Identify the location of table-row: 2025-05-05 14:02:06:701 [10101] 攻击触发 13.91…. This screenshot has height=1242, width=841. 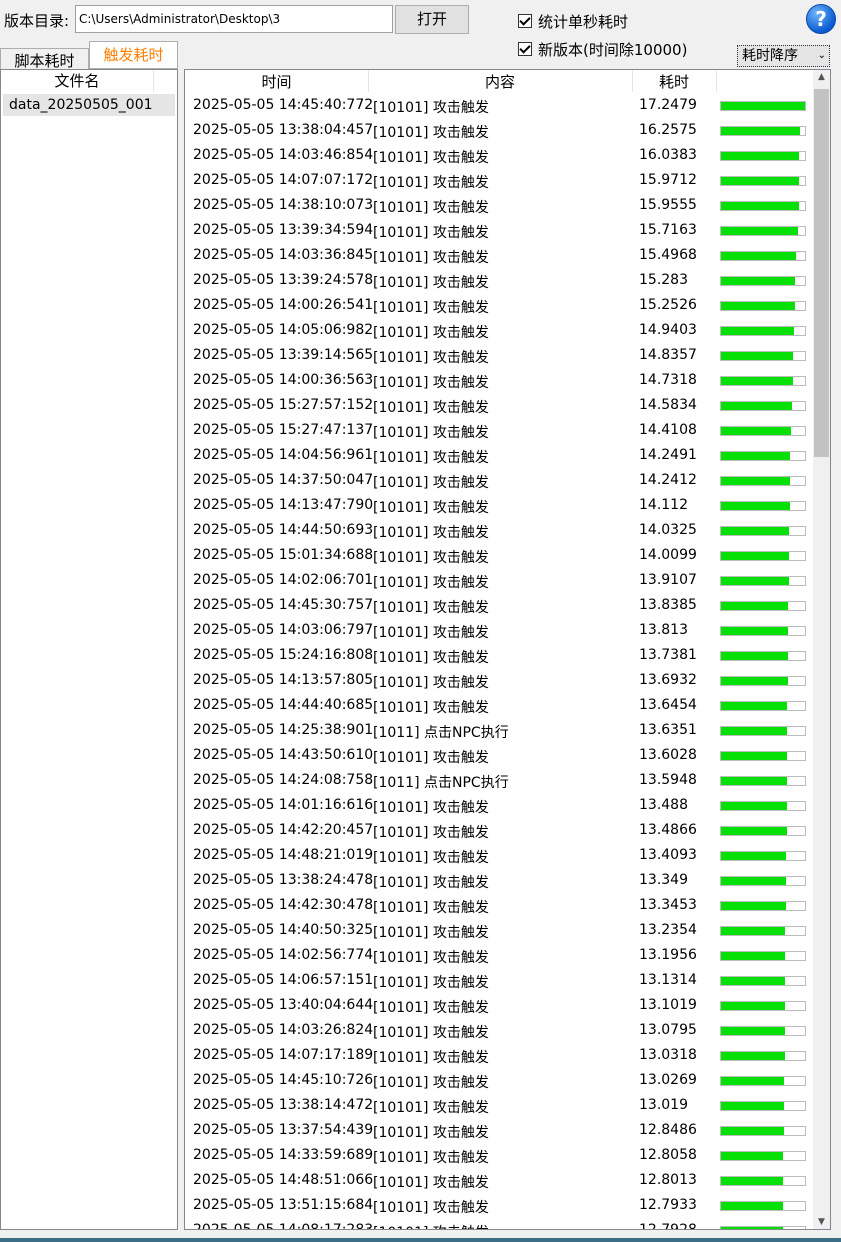
(499, 581).